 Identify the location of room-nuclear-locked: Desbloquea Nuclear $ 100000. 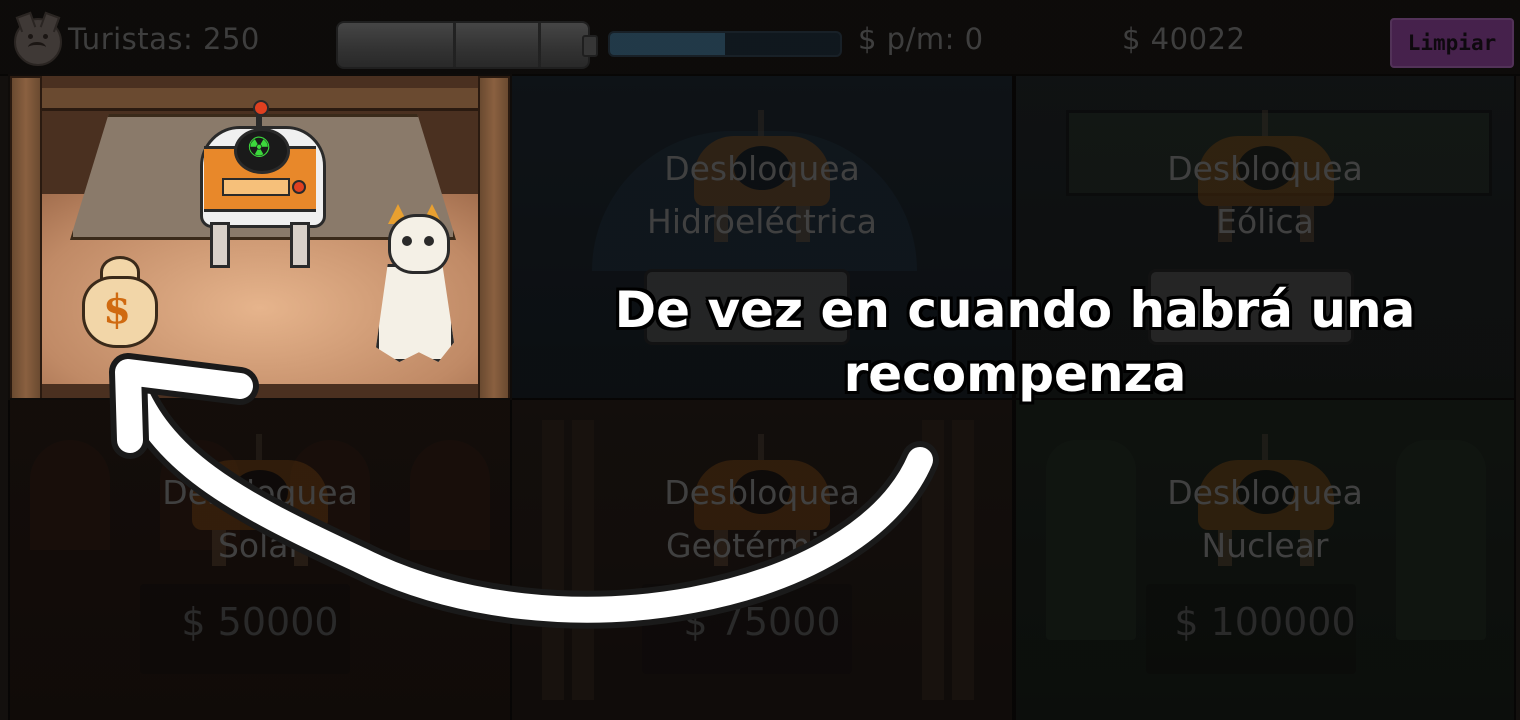
(1265, 559).